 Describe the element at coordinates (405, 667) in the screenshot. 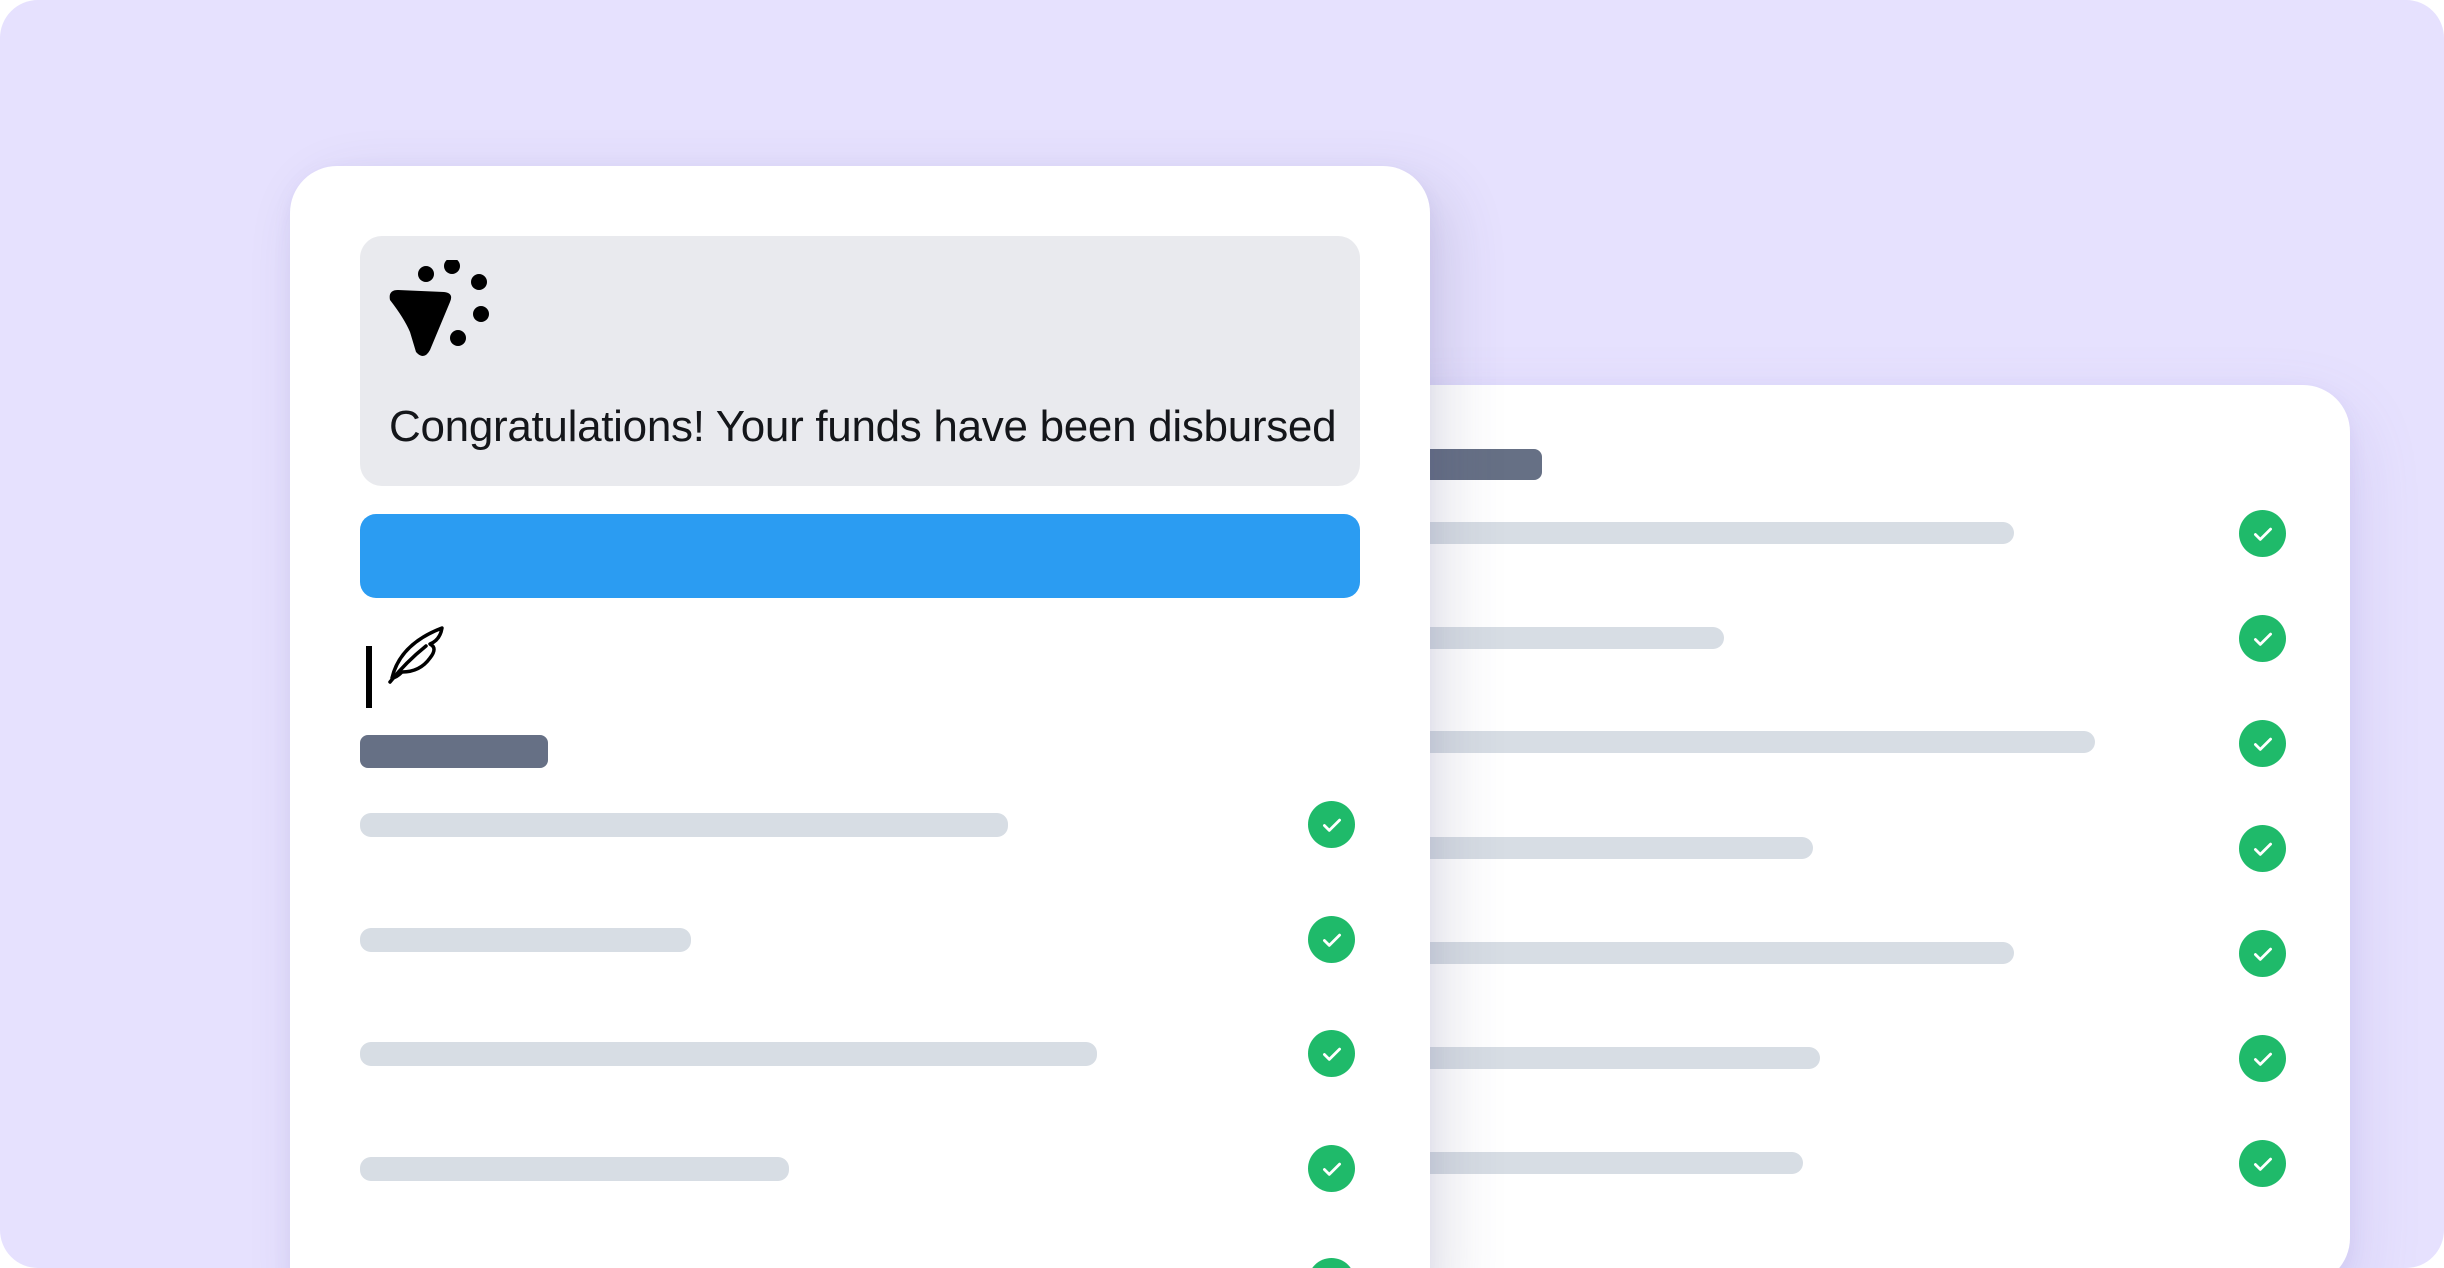

I see `quill-signature-icon` at that location.